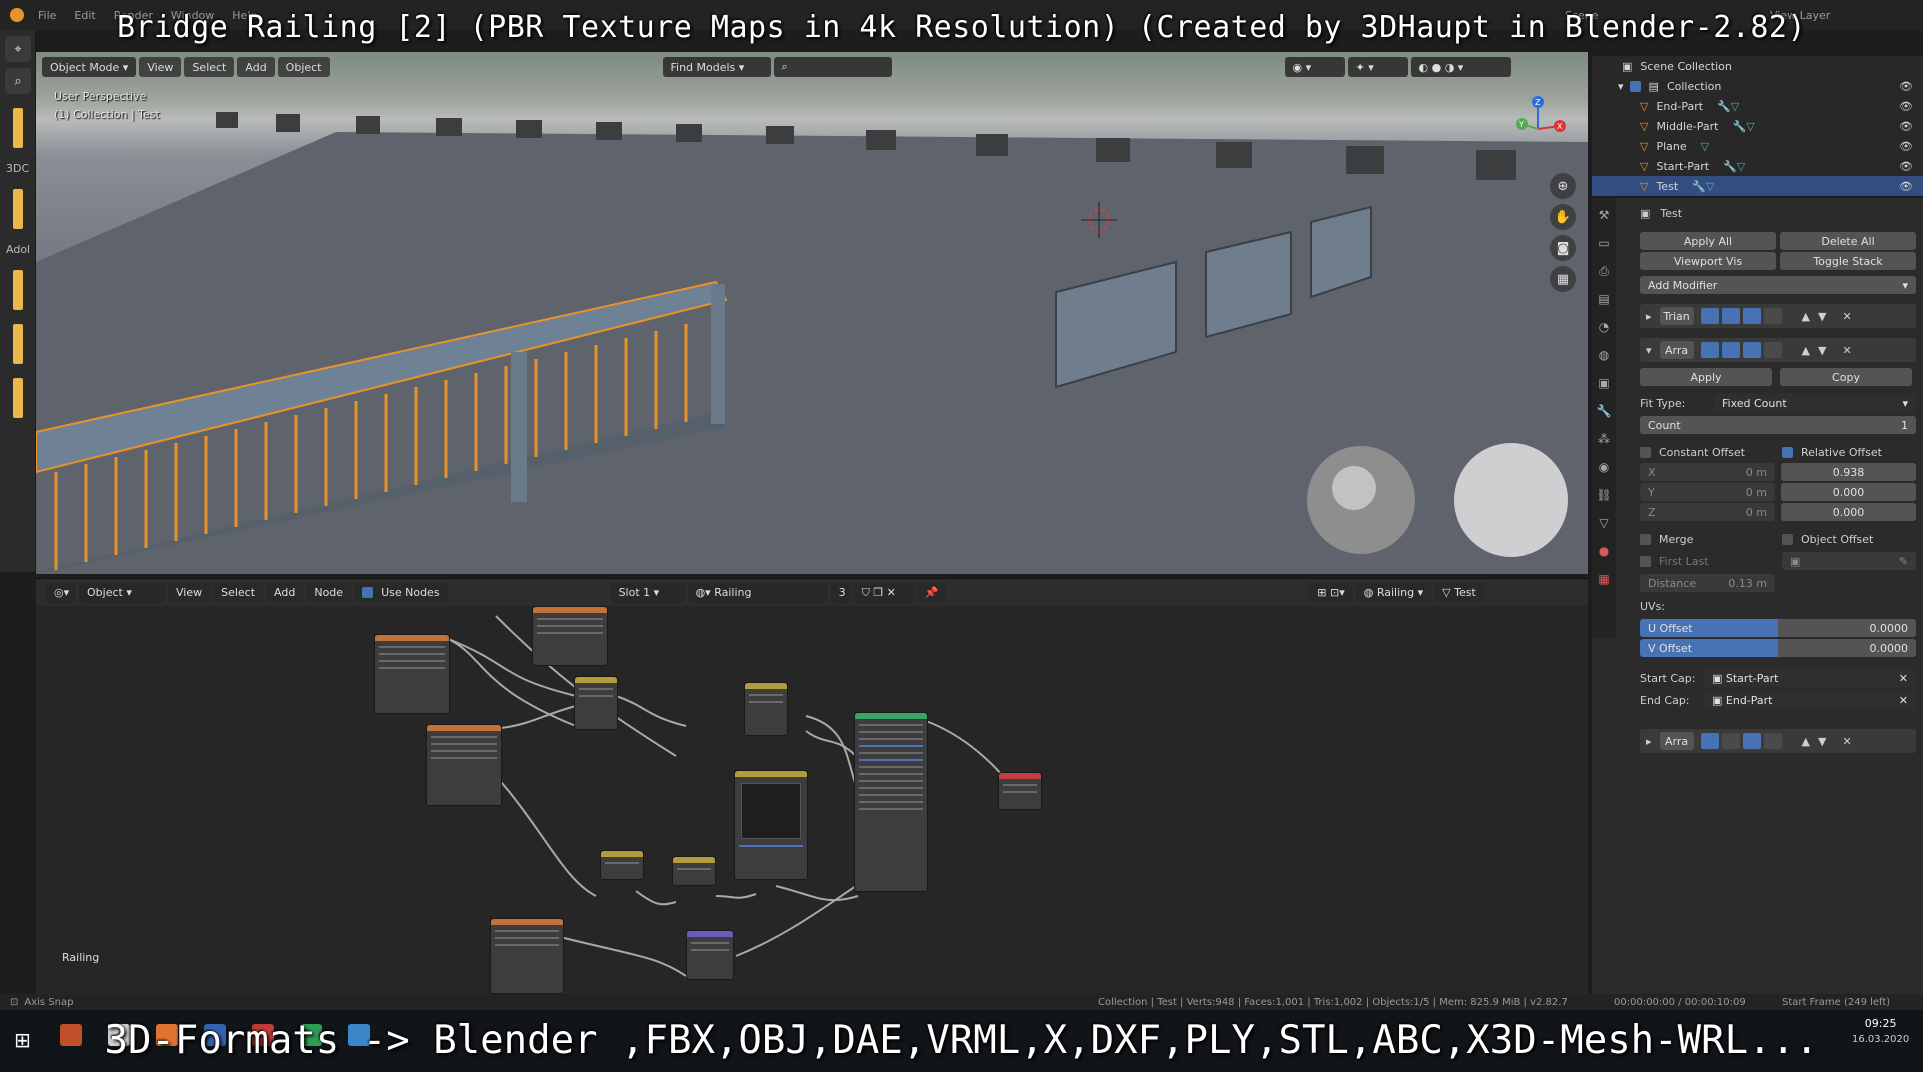 This screenshot has width=1923, height=1072. Describe the element at coordinates (1460, 67) in the screenshot. I see `shading-modes-icon: ◐ ● ◑ ▾` at that location.